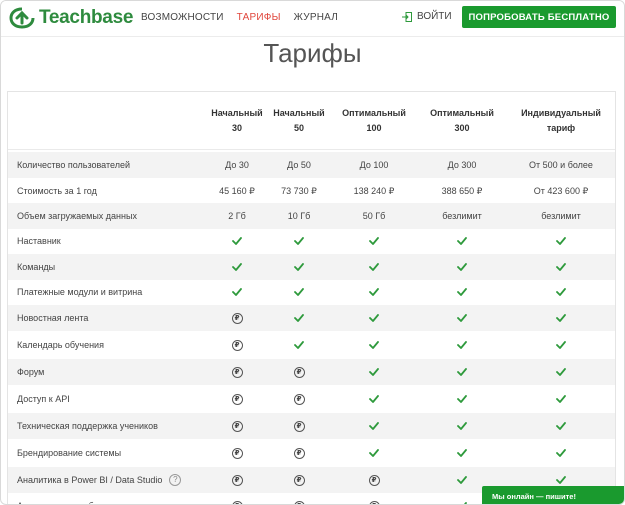  What do you see at coordinates (561, 113) in the screenshot?
I see `plan-name: Индивидуальный` at bounding box center [561, 113].